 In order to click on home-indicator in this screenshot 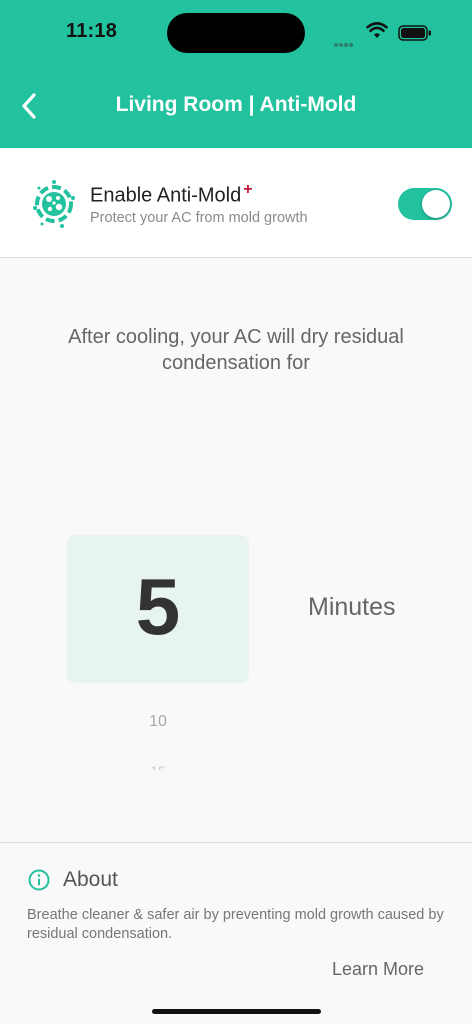, I will do `click(236, 1011)`.